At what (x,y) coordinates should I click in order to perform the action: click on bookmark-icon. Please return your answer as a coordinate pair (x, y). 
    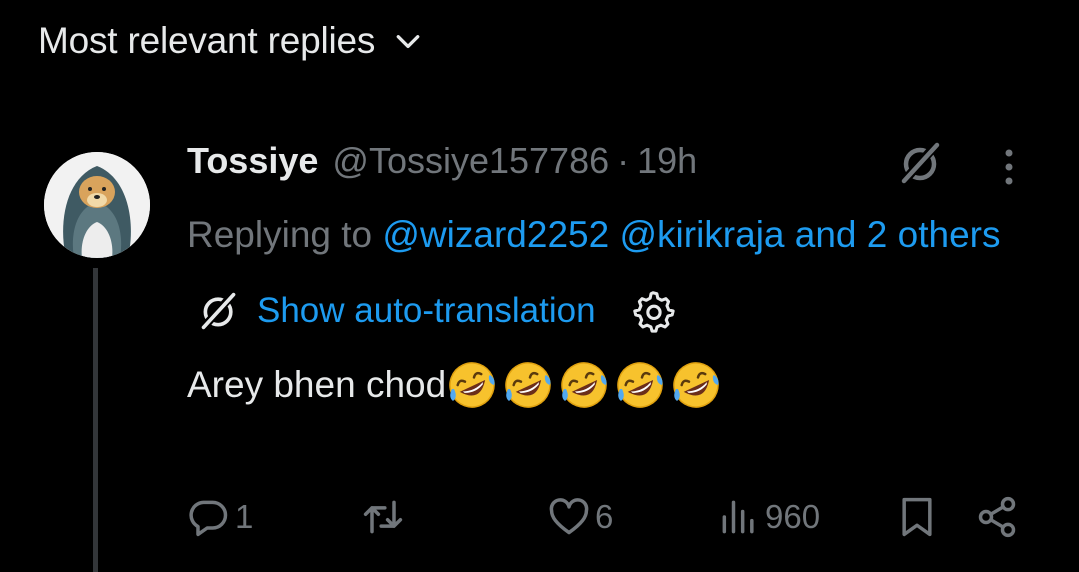
    Looking at the image, I should click on (917, 517).